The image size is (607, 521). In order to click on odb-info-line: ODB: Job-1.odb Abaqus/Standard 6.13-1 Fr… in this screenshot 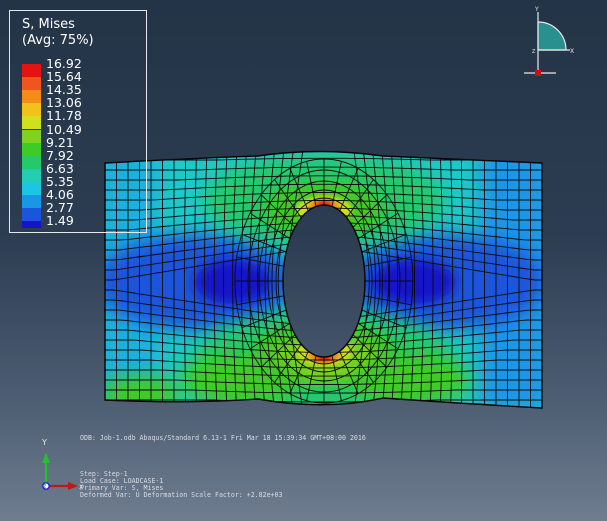, I will do `click(223, 438)`.